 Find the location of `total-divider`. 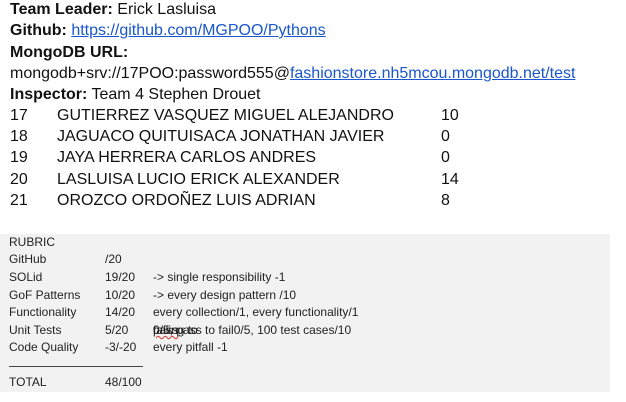

total-divider is located at coordinates (76, 366).